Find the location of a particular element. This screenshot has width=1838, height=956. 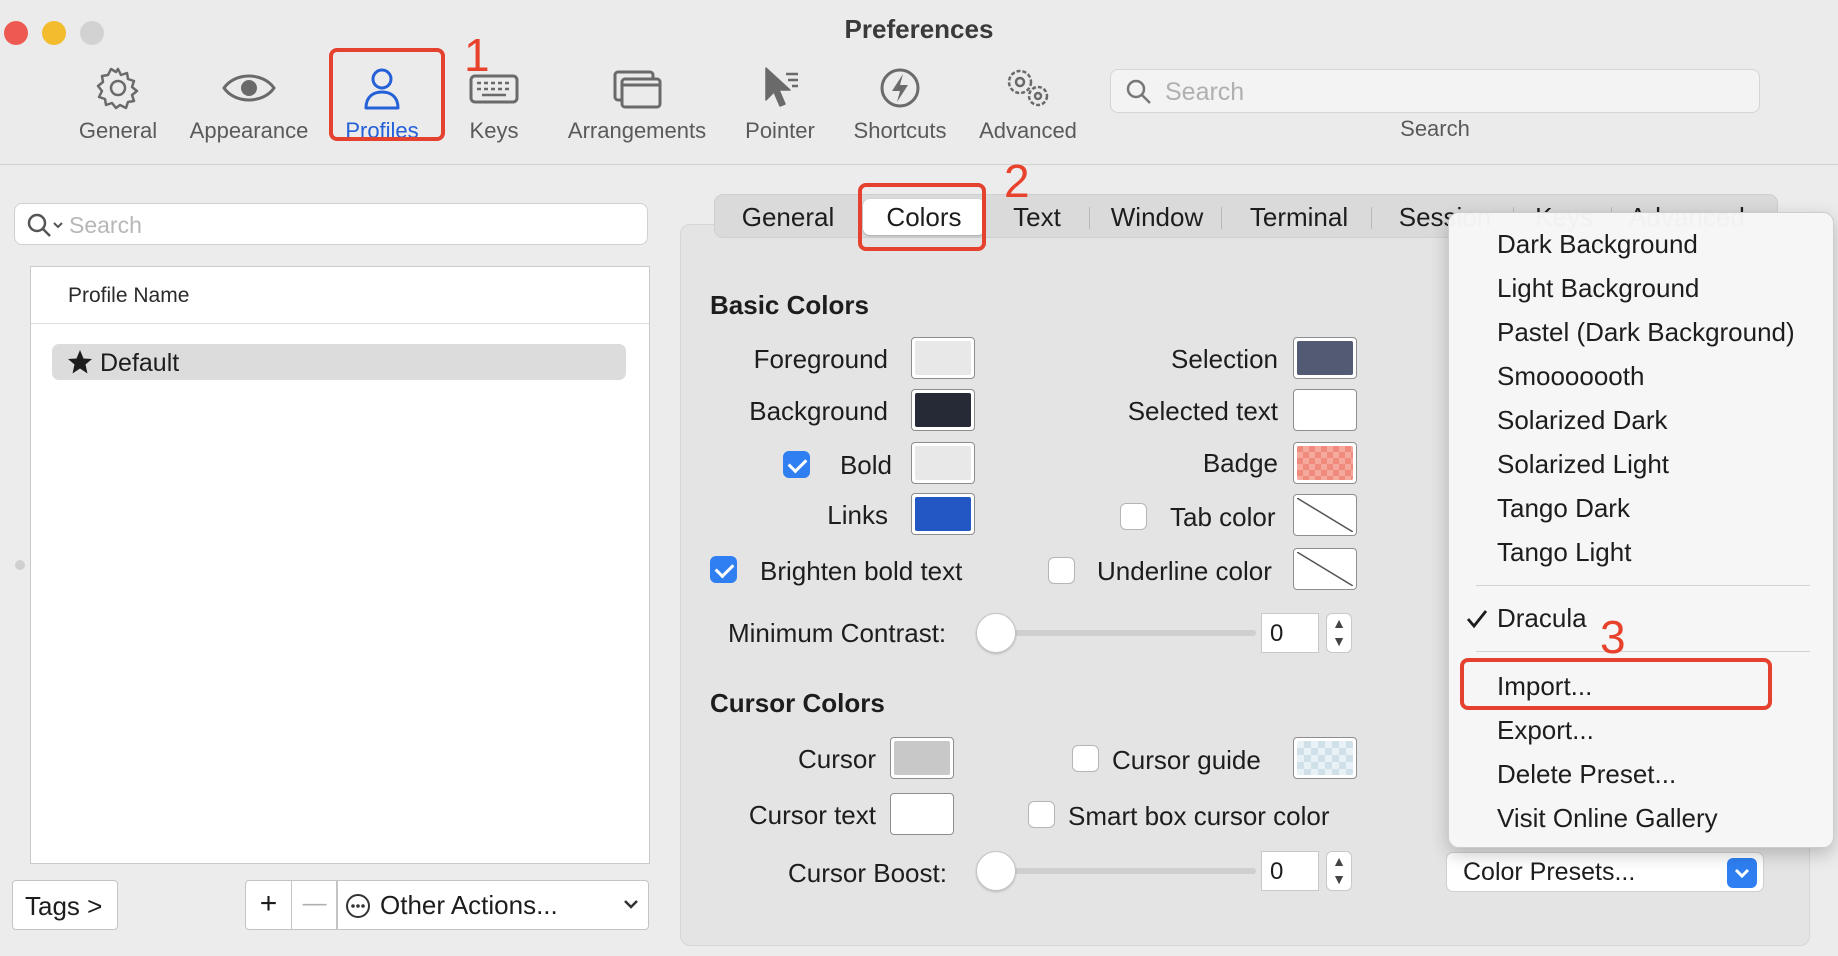

toolbar-arrangements: Arrangements is located at coordinates (637, 106).